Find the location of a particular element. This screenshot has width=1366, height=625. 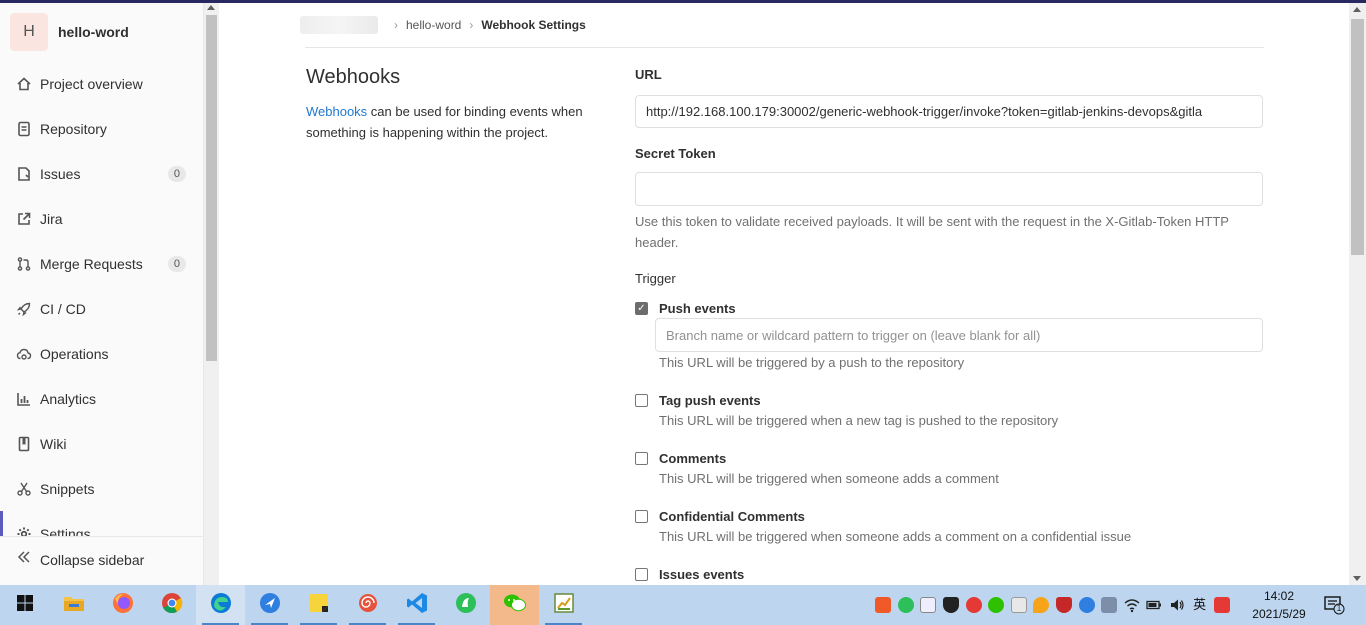

taskbar-file-explorer is located at coordinates (73, 605).